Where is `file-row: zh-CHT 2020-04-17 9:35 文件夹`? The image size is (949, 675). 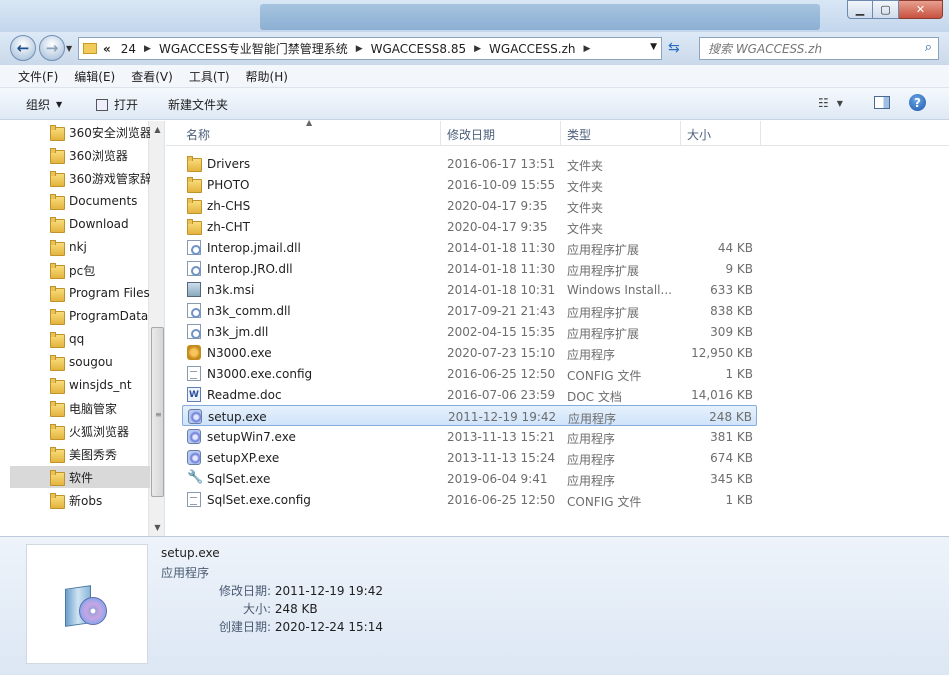
file-row: zh-CHT 2020-04-17 9:35 文件夹 is located at coordinates (469, 226).